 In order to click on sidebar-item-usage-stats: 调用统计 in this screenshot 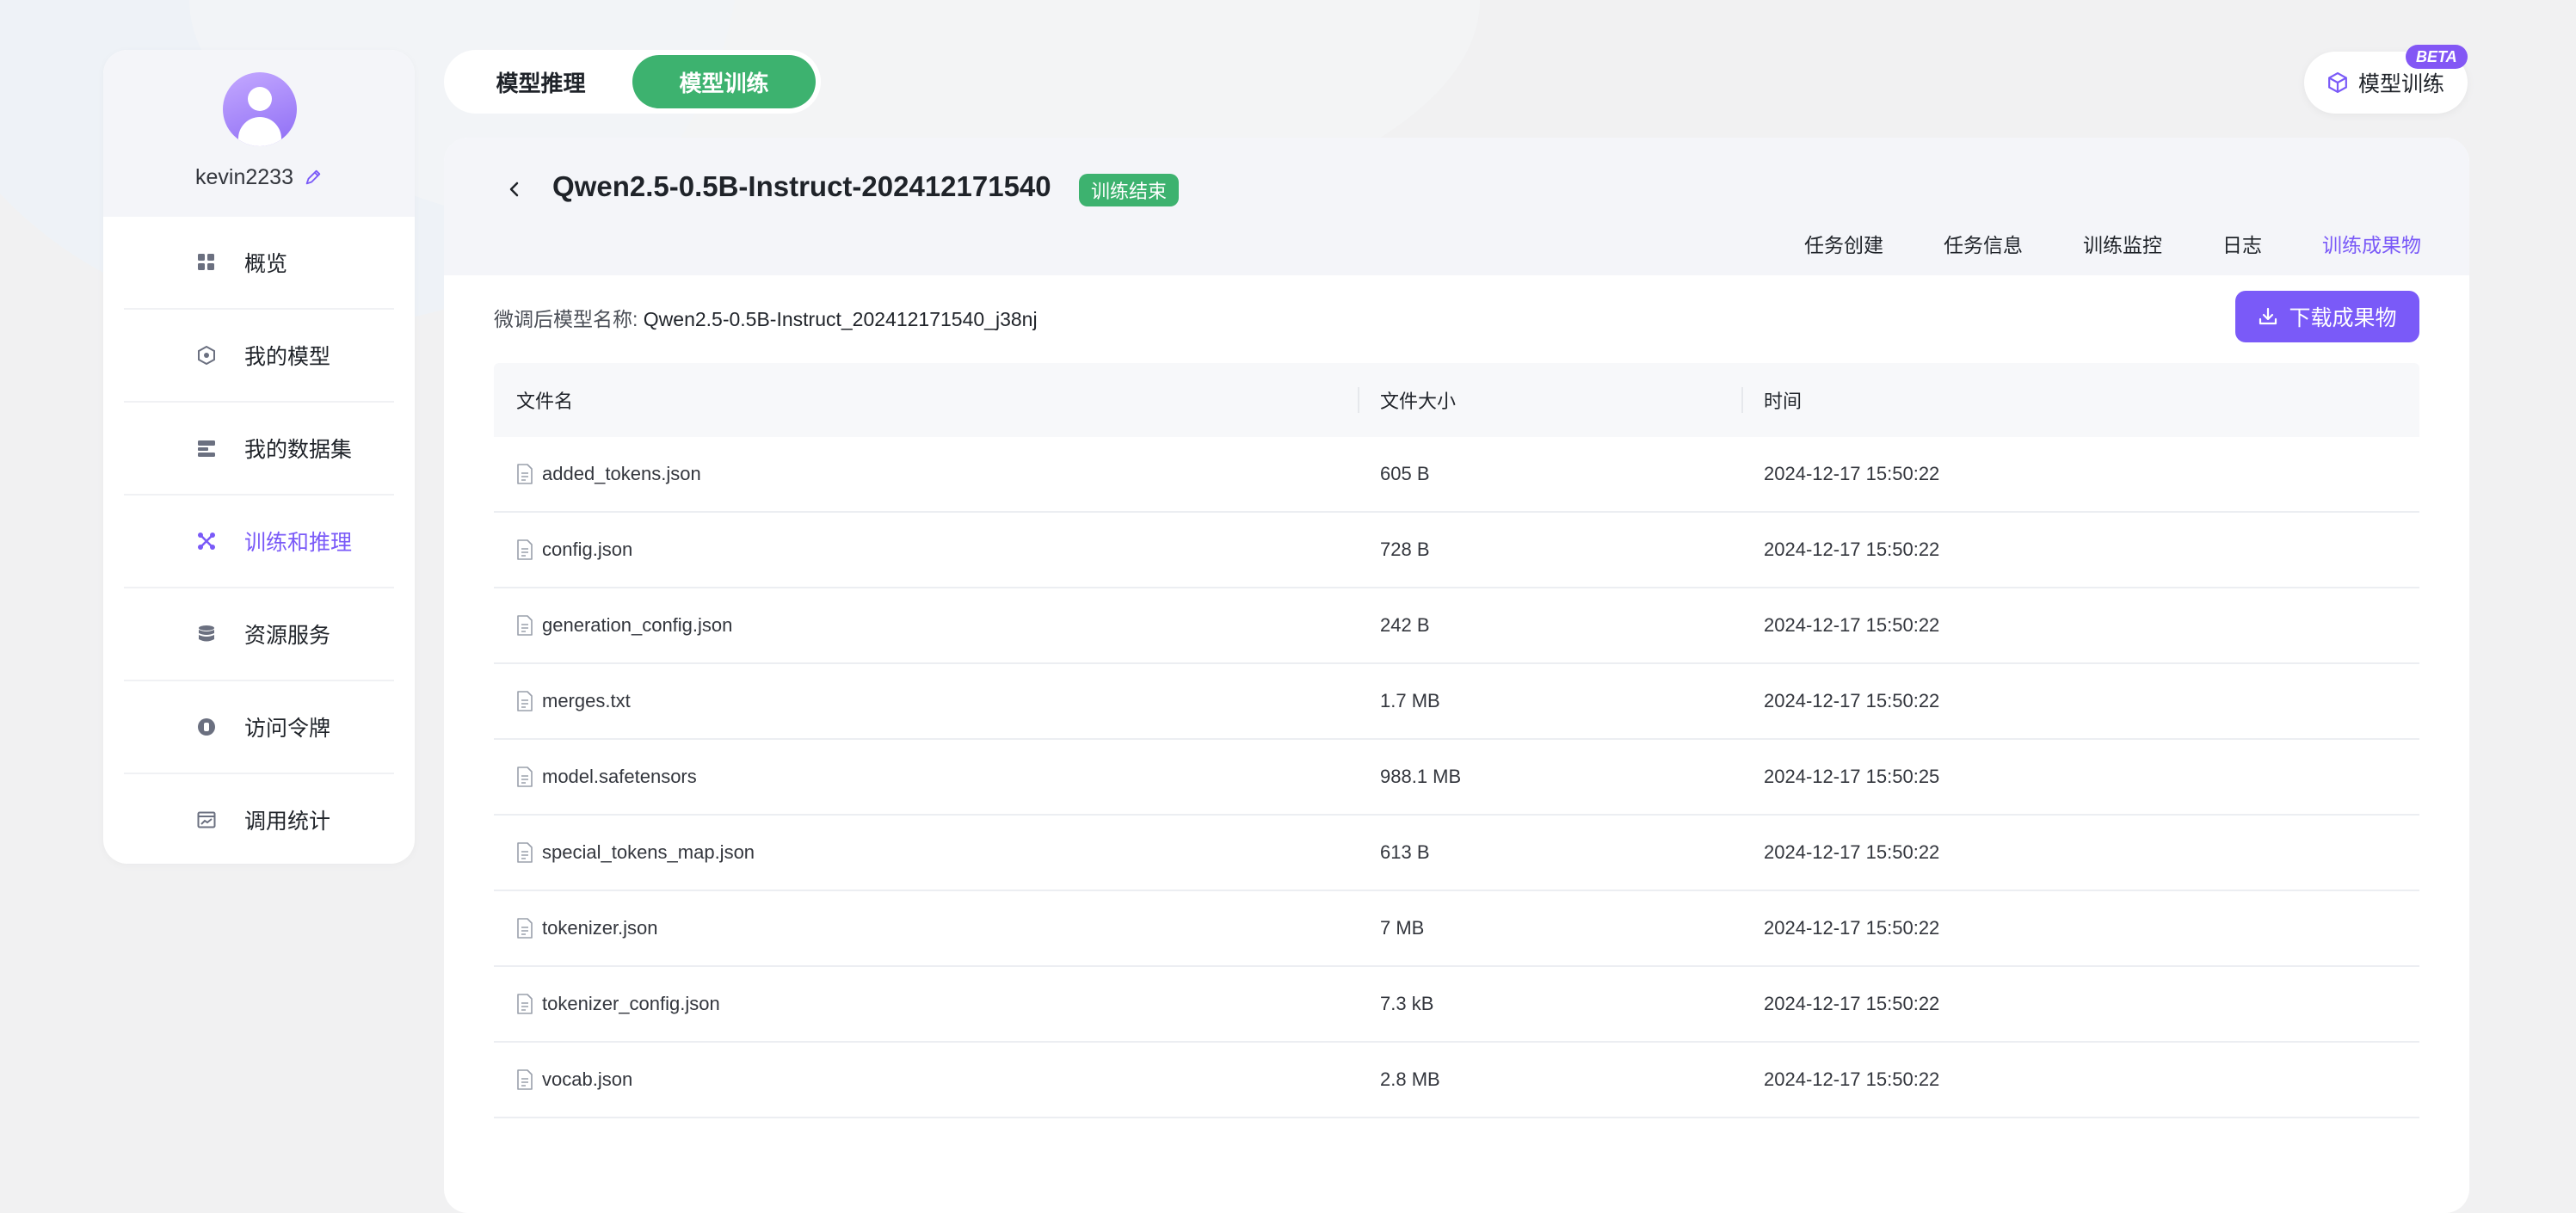, I will do `click(259, 819)`.